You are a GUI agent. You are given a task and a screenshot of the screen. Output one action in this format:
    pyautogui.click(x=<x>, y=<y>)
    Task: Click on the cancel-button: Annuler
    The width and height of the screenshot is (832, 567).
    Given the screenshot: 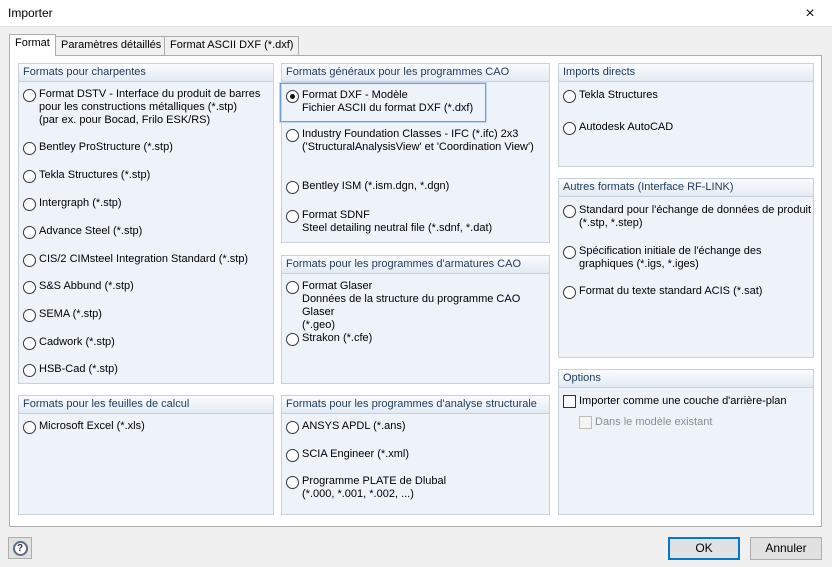 What is the action you would take?
    pyautogui.click(x=786, y=548)
    